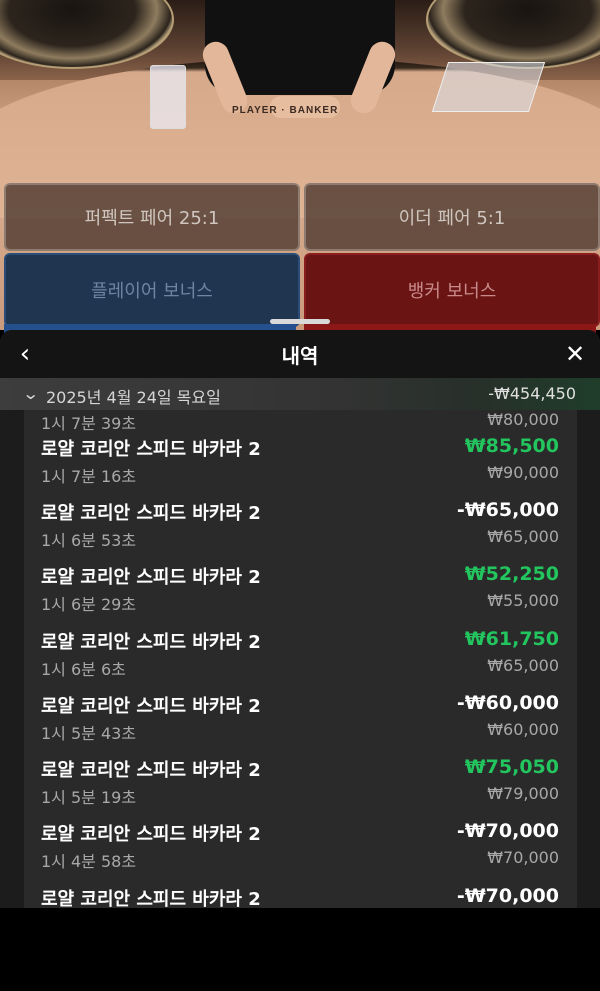 Image resolution: width=600 pixels, height=991 pixels. I want to click on sheet-drag-handle, so click(300, 321).